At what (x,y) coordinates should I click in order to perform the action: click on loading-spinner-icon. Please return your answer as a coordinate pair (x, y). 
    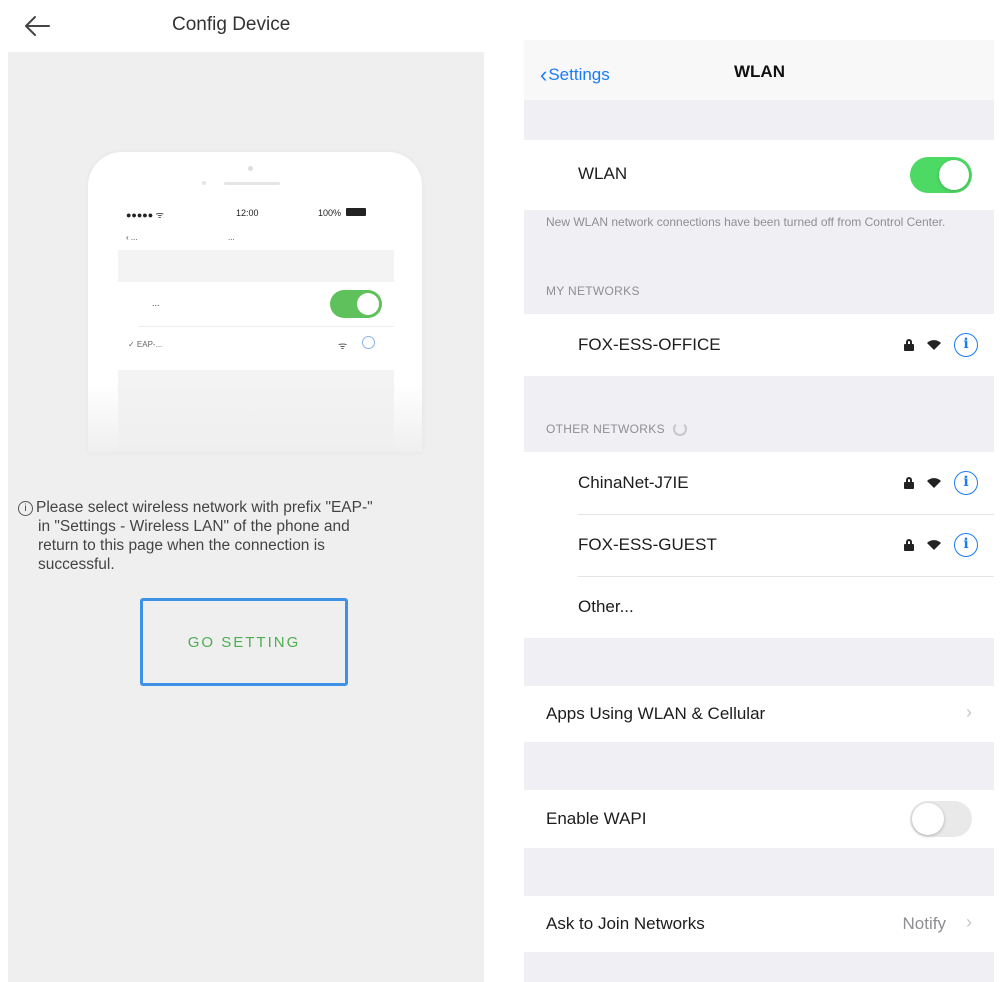
    Looking at the image, I should click on (679, 429).